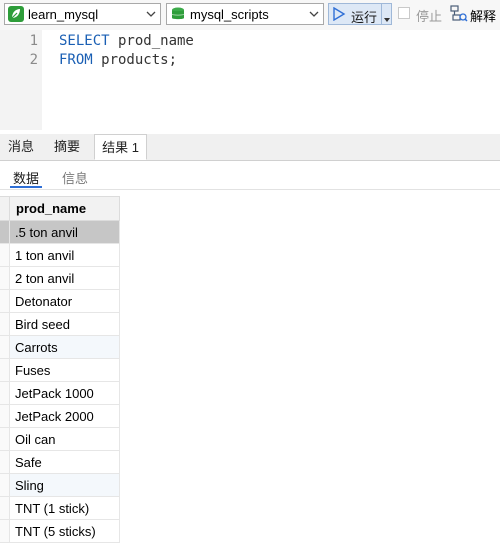  I want to click on result-tabs: 消息 摘要 结果 1, so click(250, 147).